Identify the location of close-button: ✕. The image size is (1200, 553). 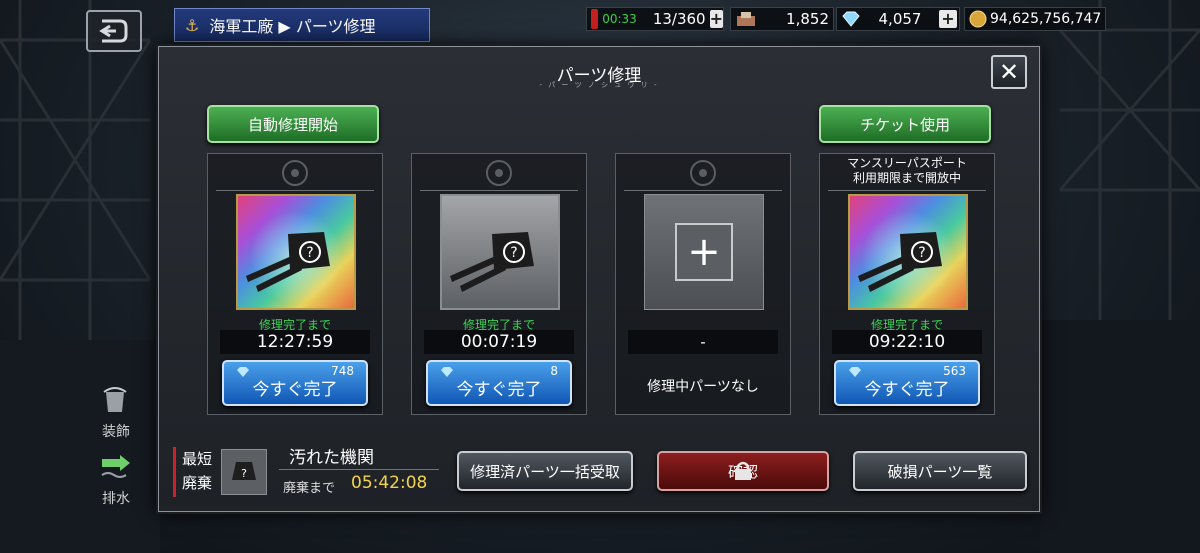
(1009, 72).